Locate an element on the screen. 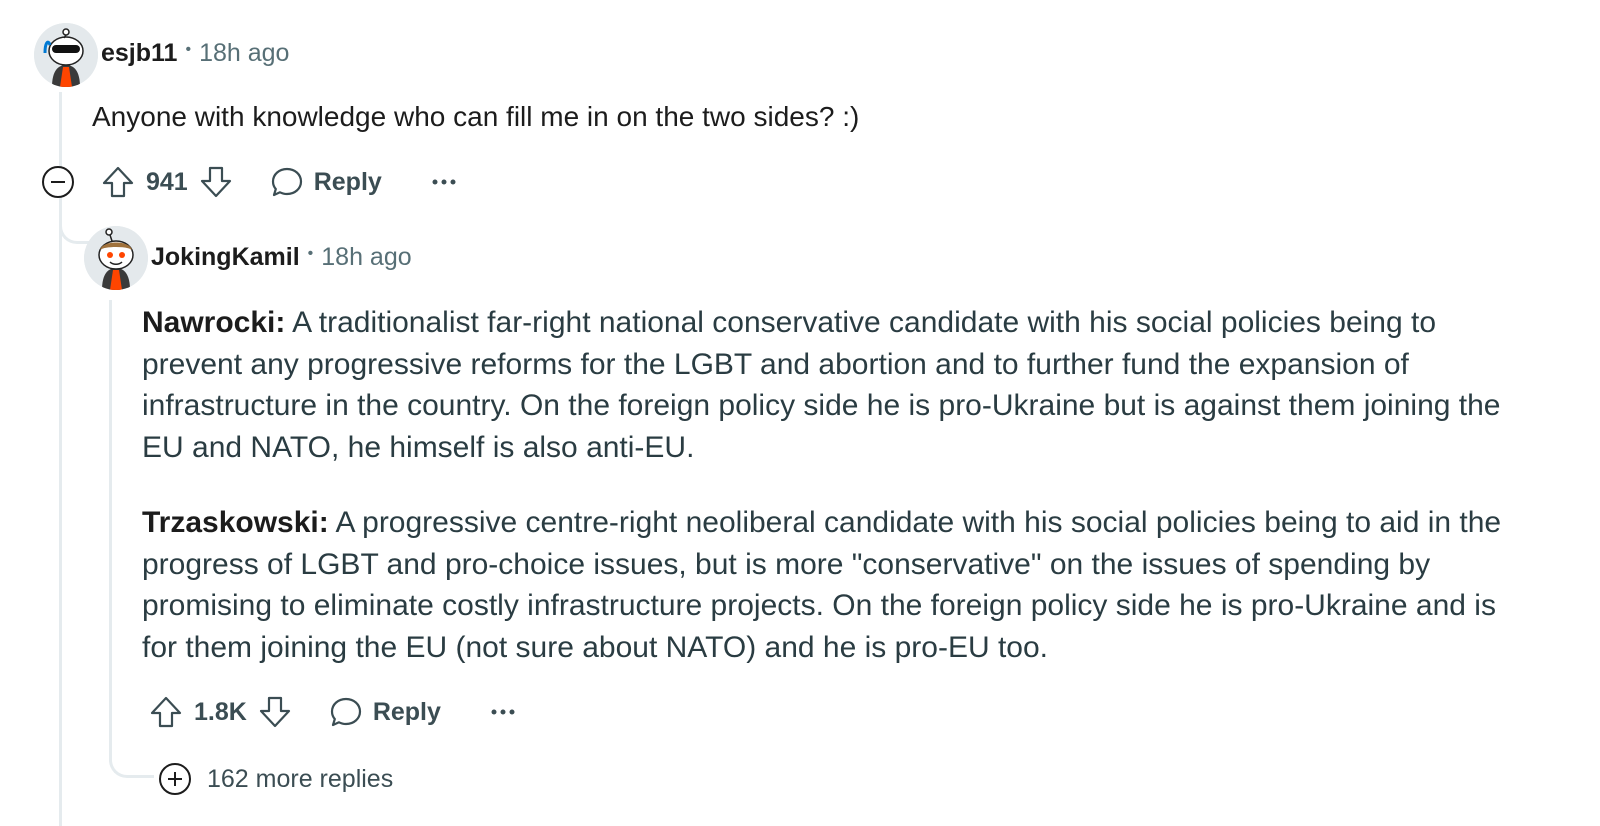  thread-curve-to-more-replies is located at coordinates (131, 759).